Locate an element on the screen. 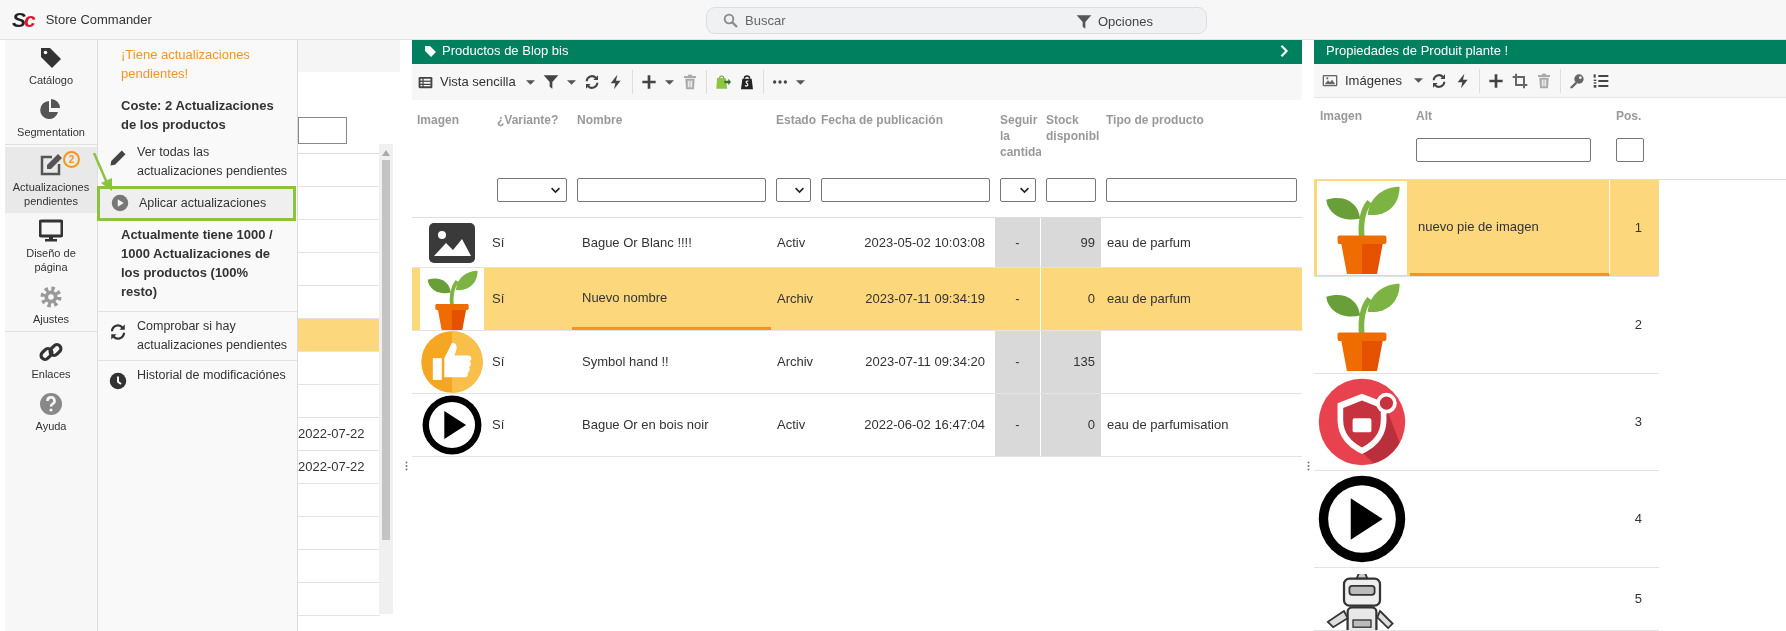 The width and height of the screenshot is (1786, 631). table-cell-text: Sí is located at coordinates (498, 362).